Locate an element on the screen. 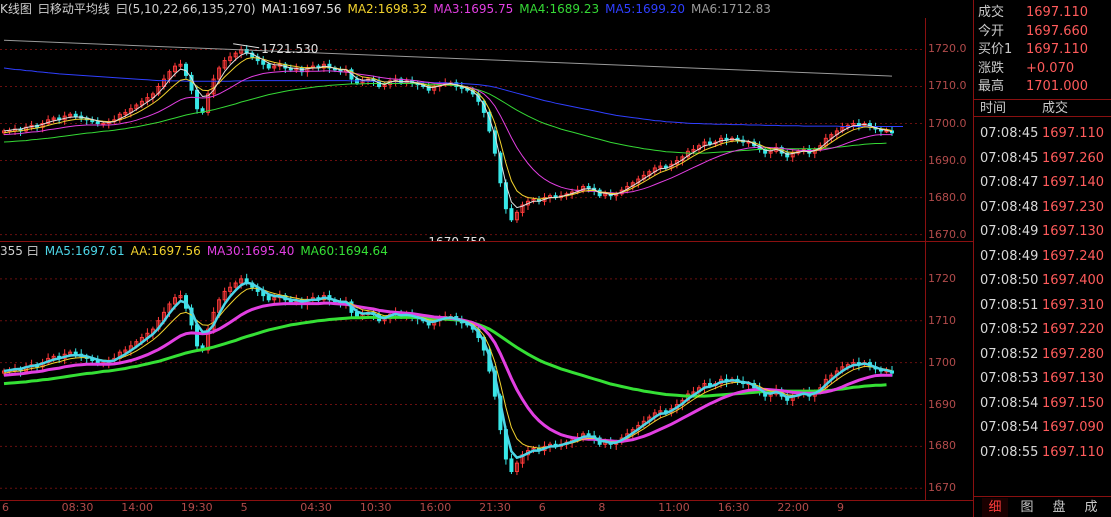 The width and height of the screenshot is (1111, 517). top-axis-tick: 1710.0 is located at coordinates (947, 86).